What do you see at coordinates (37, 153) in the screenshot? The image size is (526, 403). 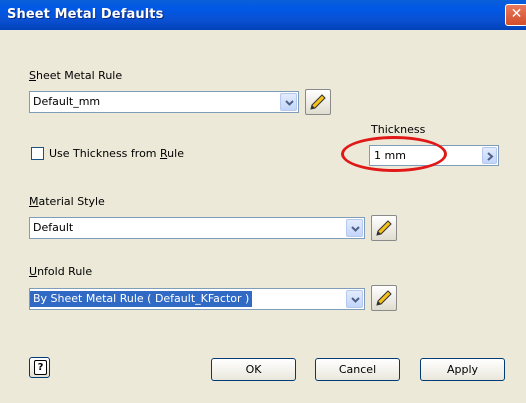 I see `use-thickness-checkbox` at bounding box center [37, 153].